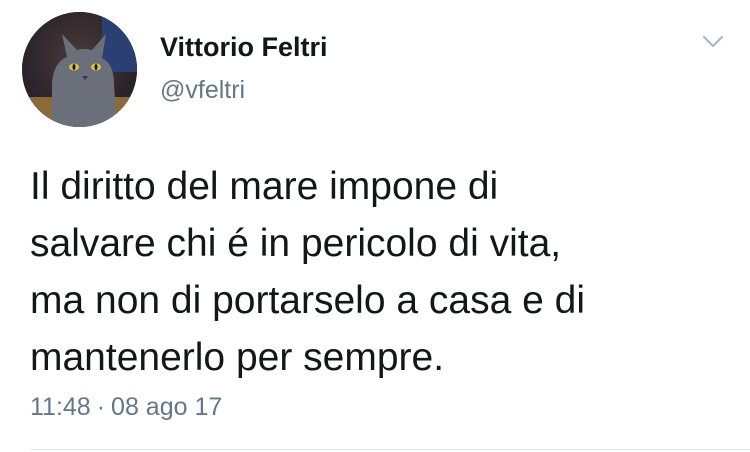  What do you see at coordinates (264, 186) in the screenshot?
I see `tweet-text-line: Il diritto del mare impone di` at bounding box center [264, 186].